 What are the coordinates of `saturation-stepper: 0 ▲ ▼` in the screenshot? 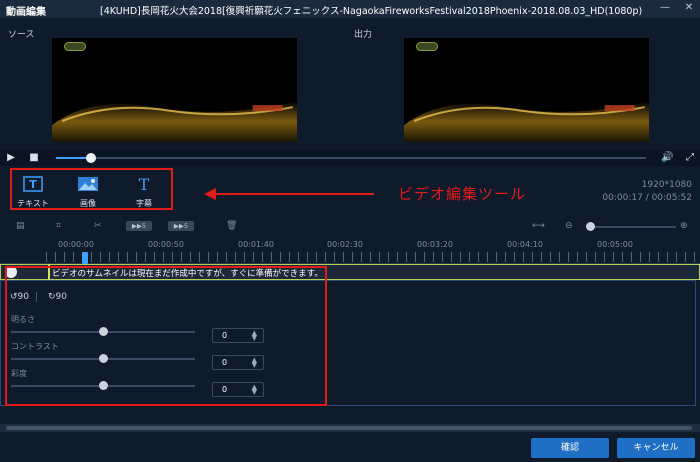 It's located at (238, 389).